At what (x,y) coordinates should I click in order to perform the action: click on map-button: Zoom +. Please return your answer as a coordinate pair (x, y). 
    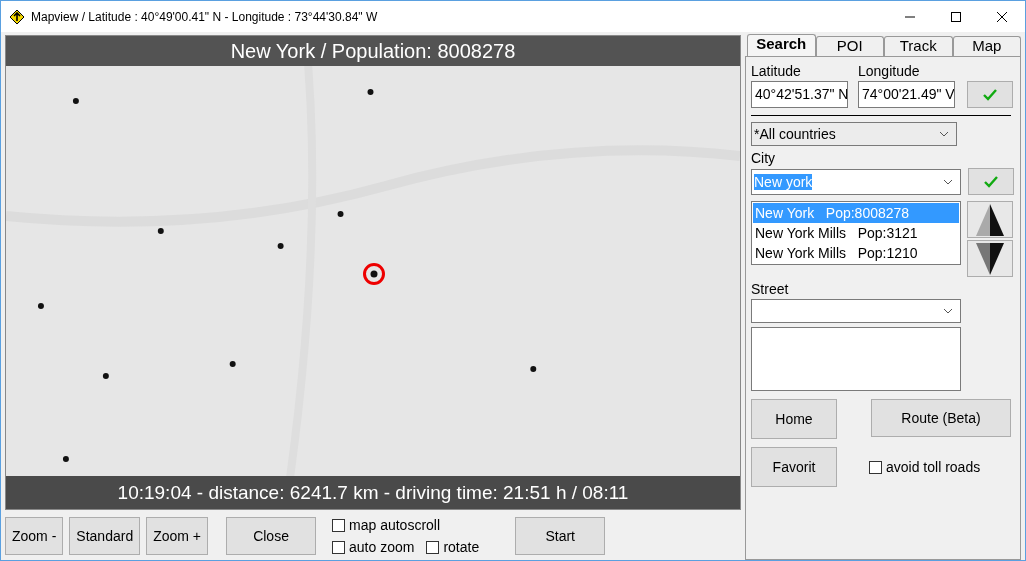
    Looking at the image, I should click on (177, 536).